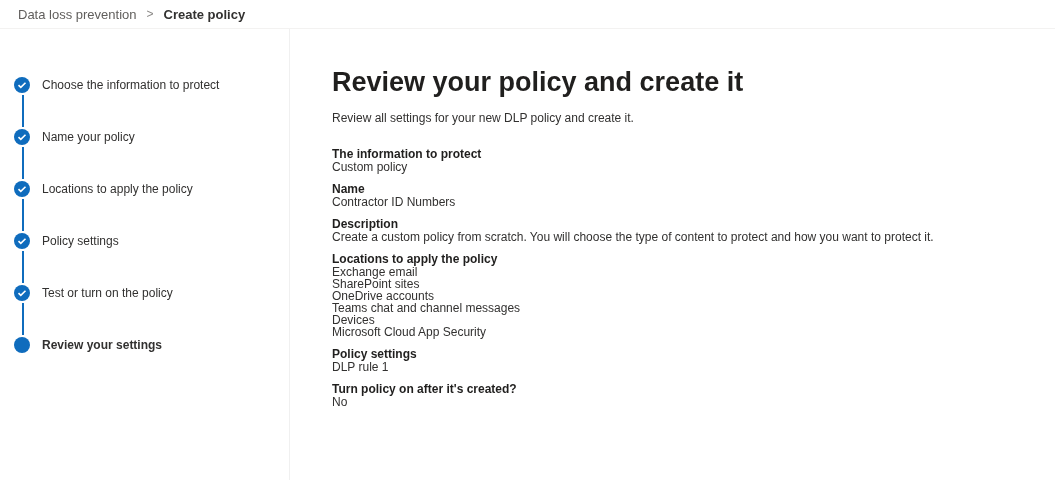 The image size is (1055, 480). I want to click on section-heading: The information to protect, so click(407, 154).